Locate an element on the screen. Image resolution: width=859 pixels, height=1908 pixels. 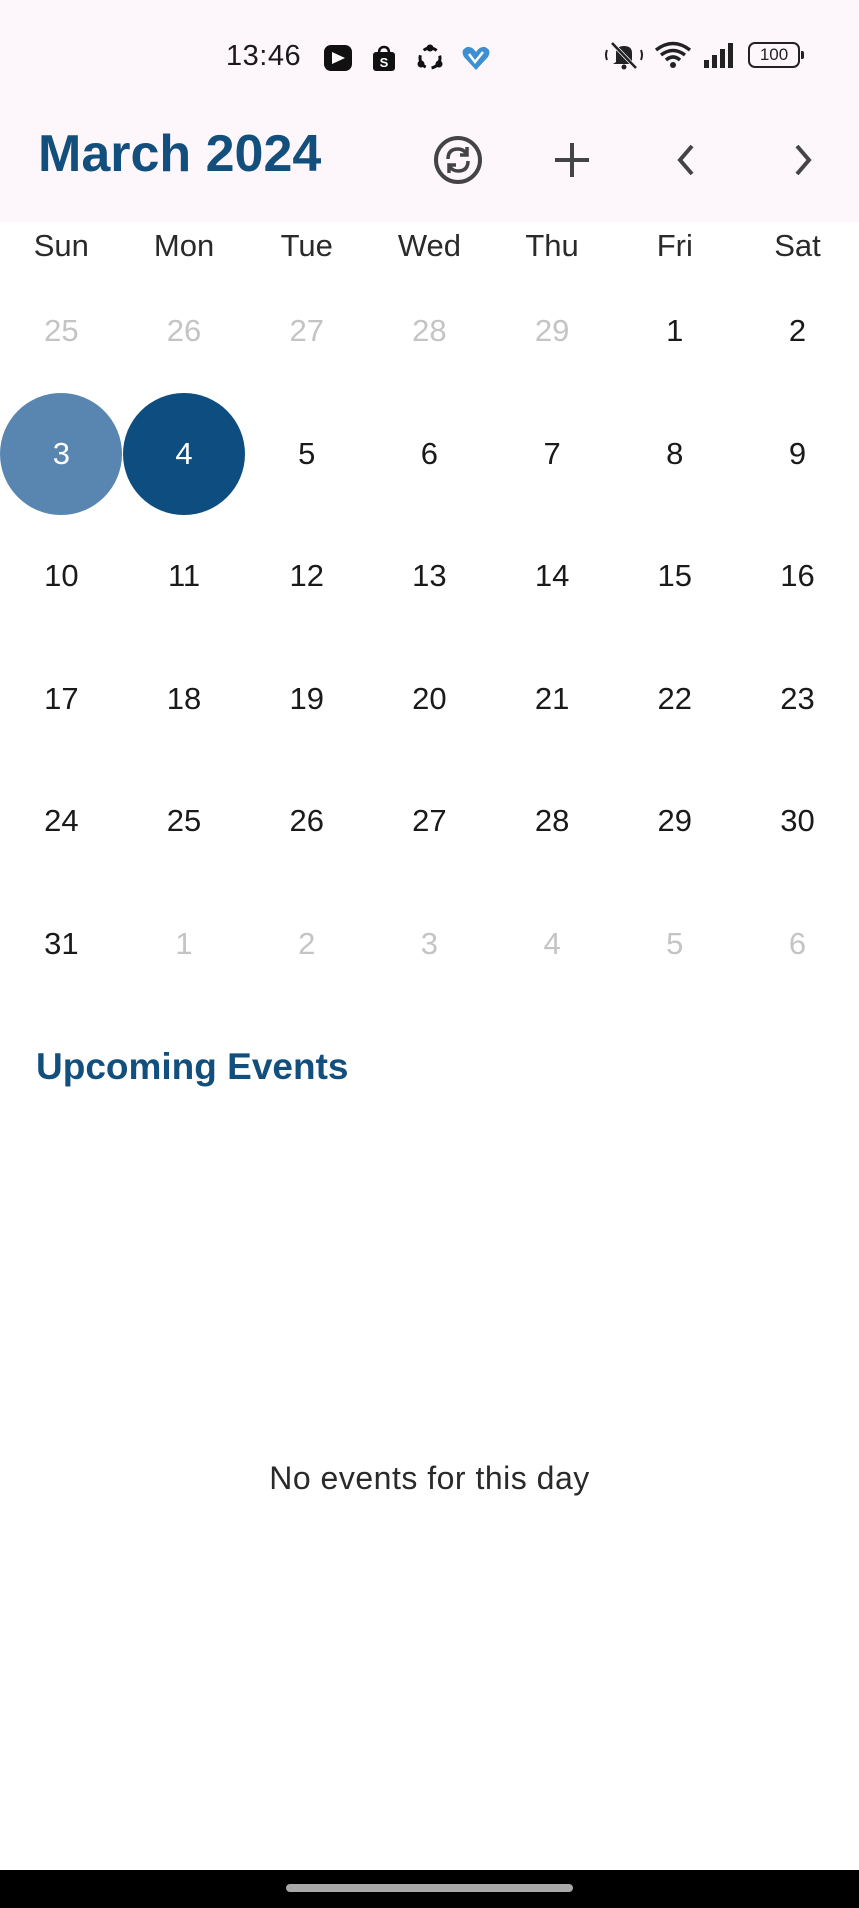
day-cell: 11 is located at coordinates (184, 576).